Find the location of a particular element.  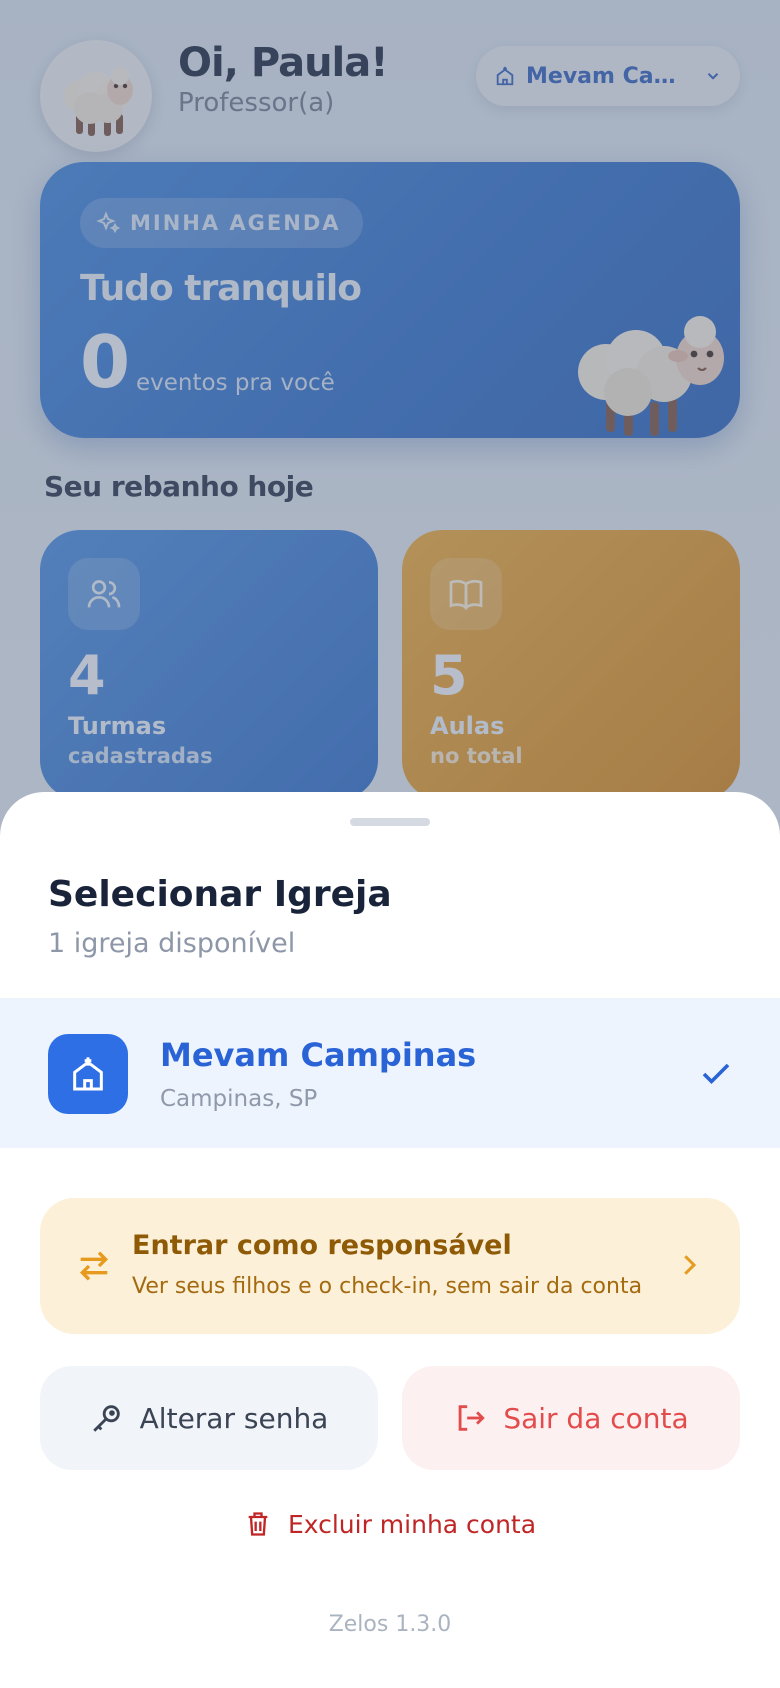

delete-account-label: Excluir minha conta is located at coordinates (412, 1524).